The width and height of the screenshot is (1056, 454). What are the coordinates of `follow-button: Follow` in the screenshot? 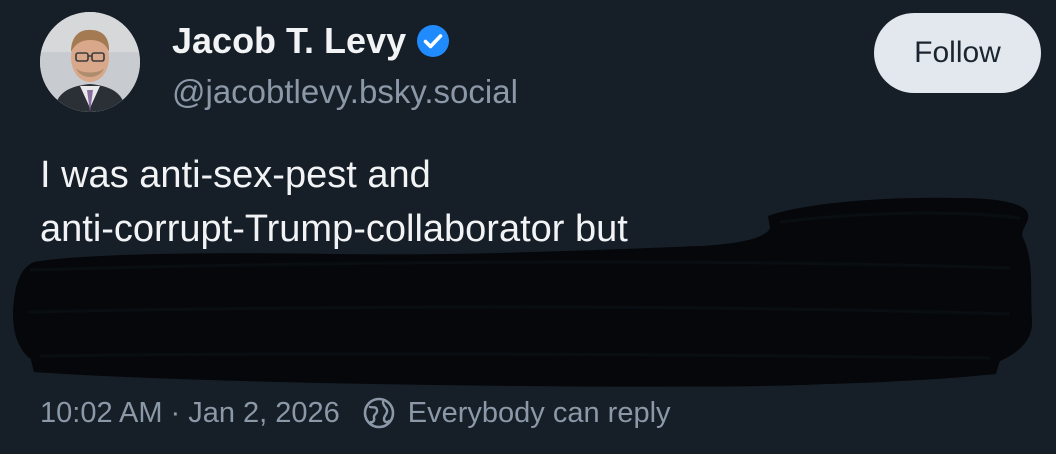 It's located at (957, 53).